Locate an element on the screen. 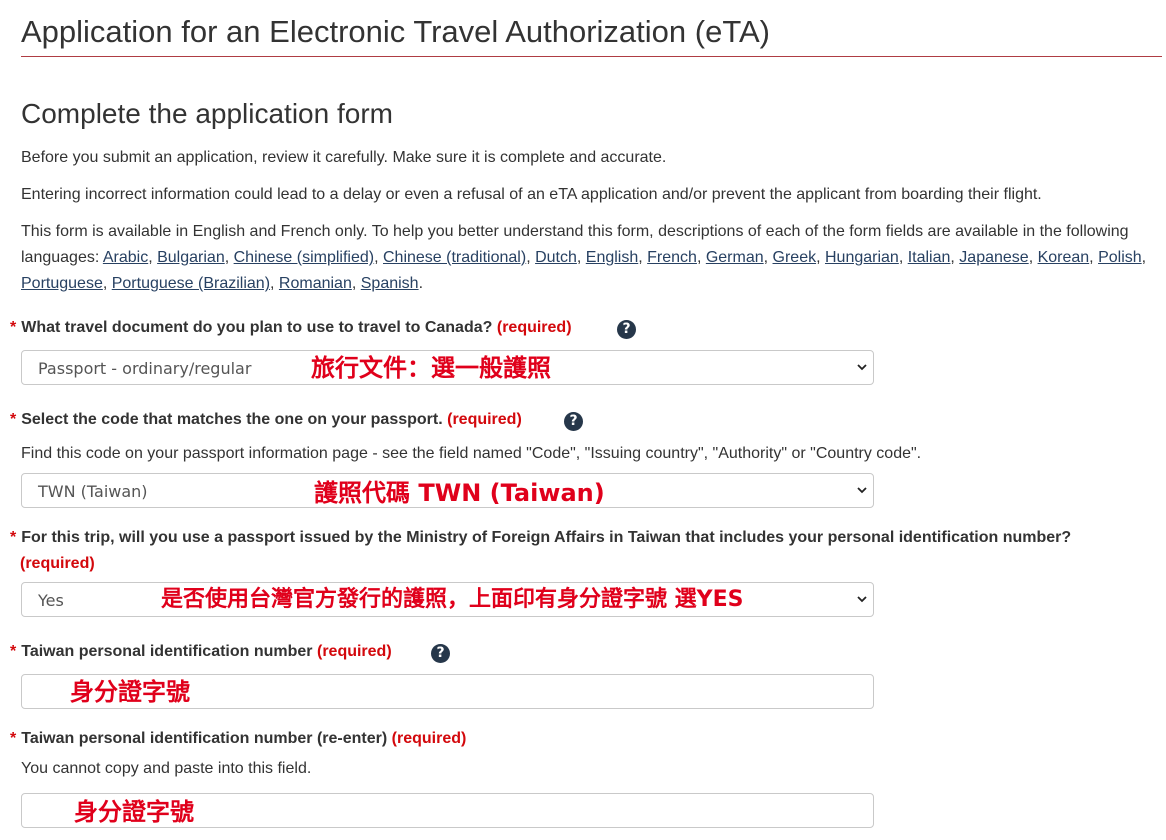  taiwan-id-label-text: Taiwan personal identification number is located at coordinates (167, 651).